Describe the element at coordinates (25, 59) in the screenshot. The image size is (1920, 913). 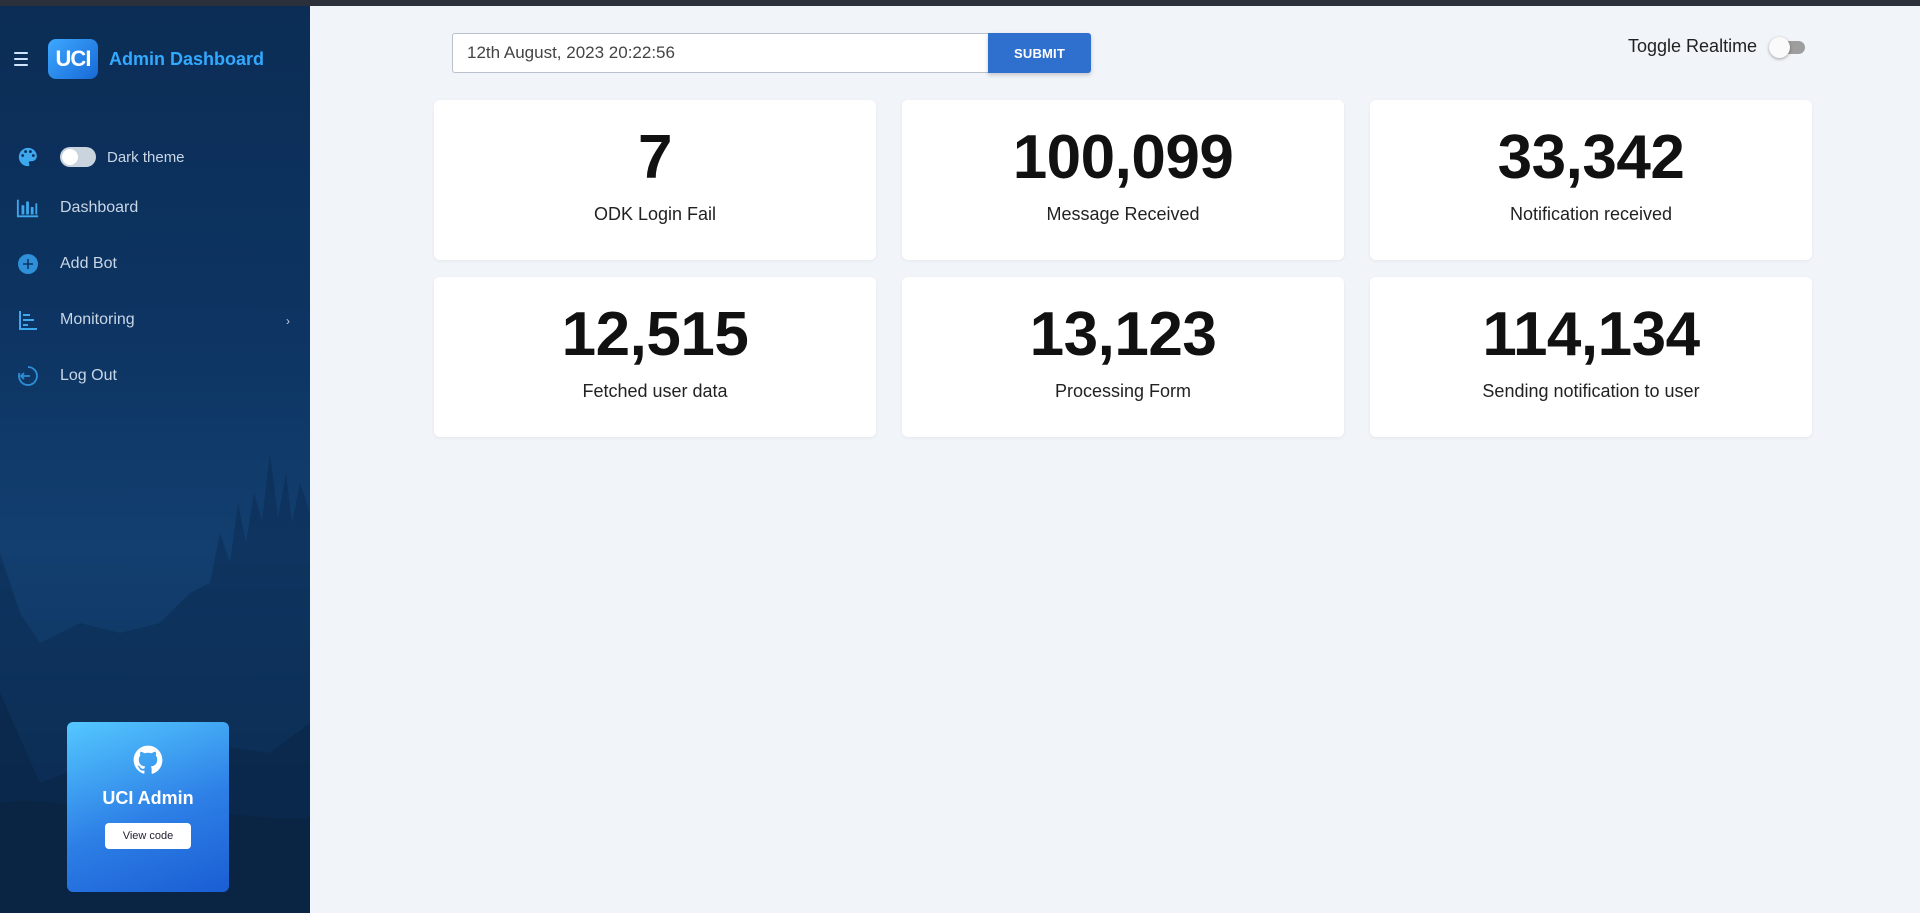
I see `menu-icon` at that location.